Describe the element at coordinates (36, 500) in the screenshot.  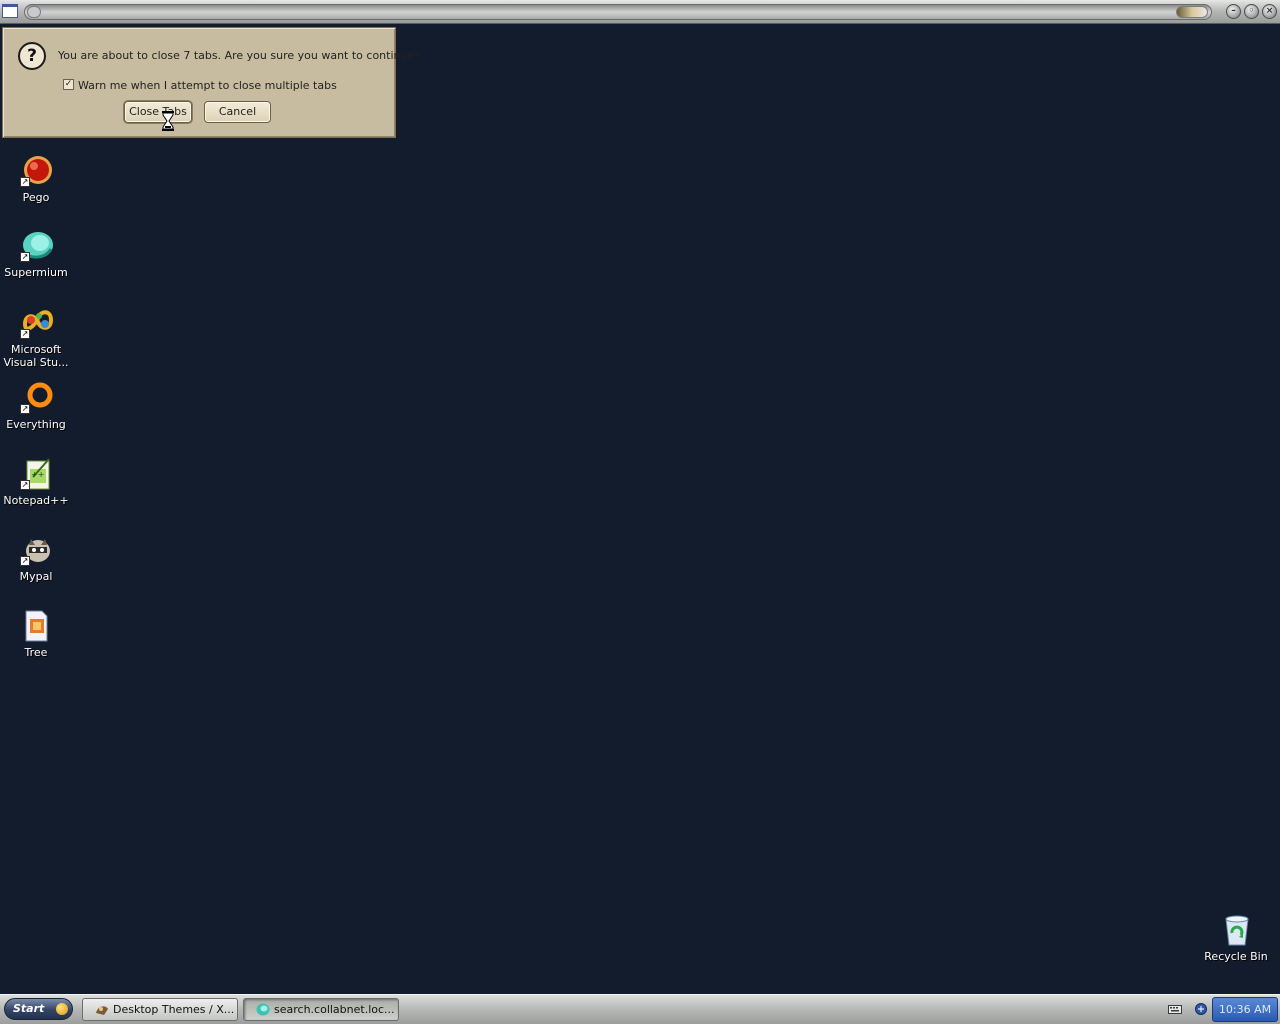
I see `desktop-icon-label: Notepad++` at that location.